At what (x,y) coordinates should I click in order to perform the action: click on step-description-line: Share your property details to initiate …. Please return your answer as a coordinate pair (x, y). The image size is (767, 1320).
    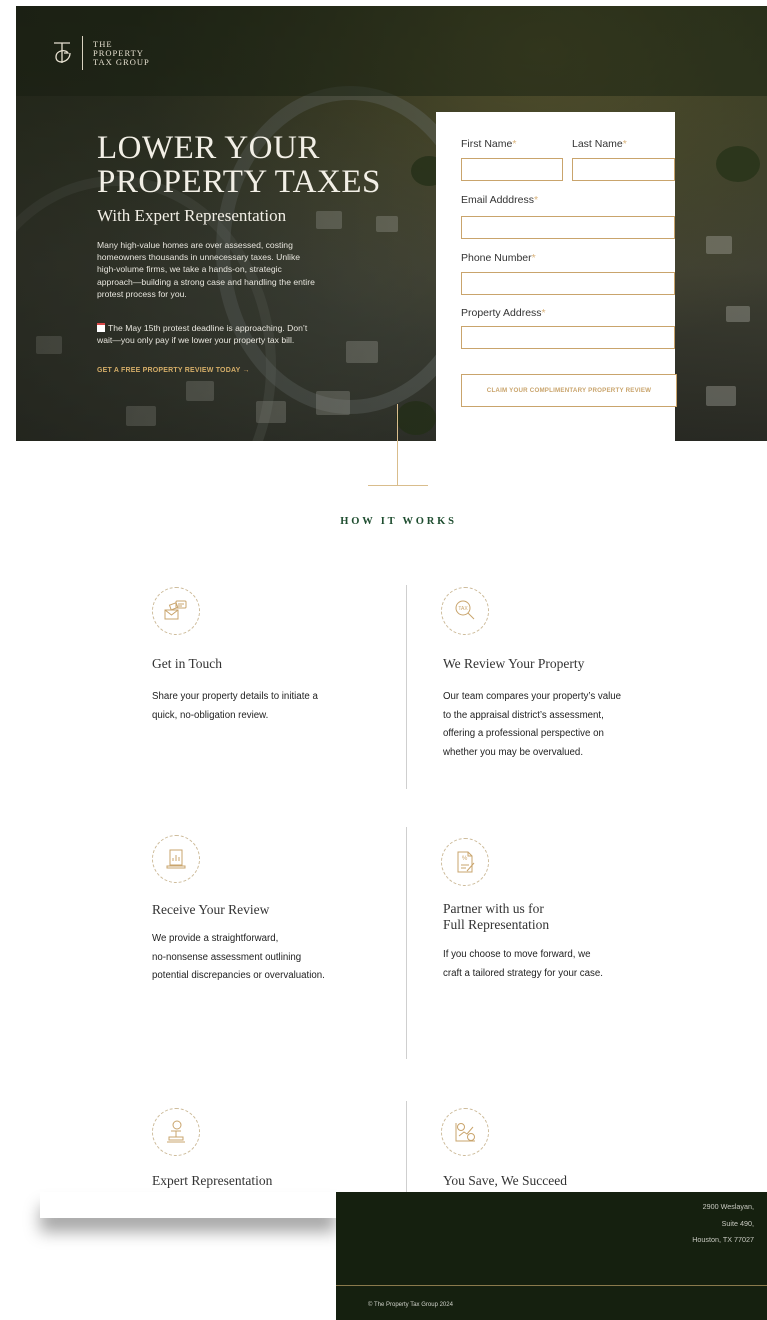
    Looking at the image, I should click on (235, 696).